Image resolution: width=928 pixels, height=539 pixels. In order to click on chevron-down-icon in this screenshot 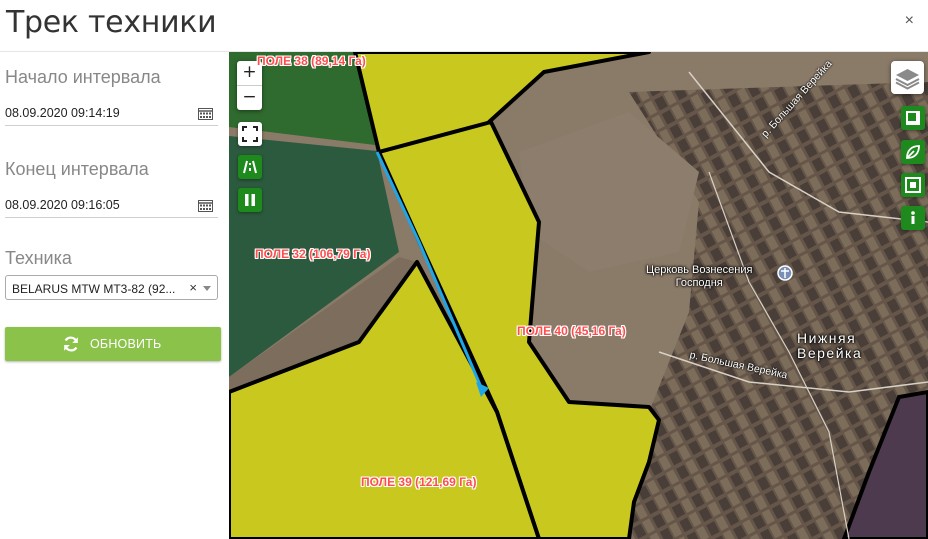, I will do `click(207, 288)`.